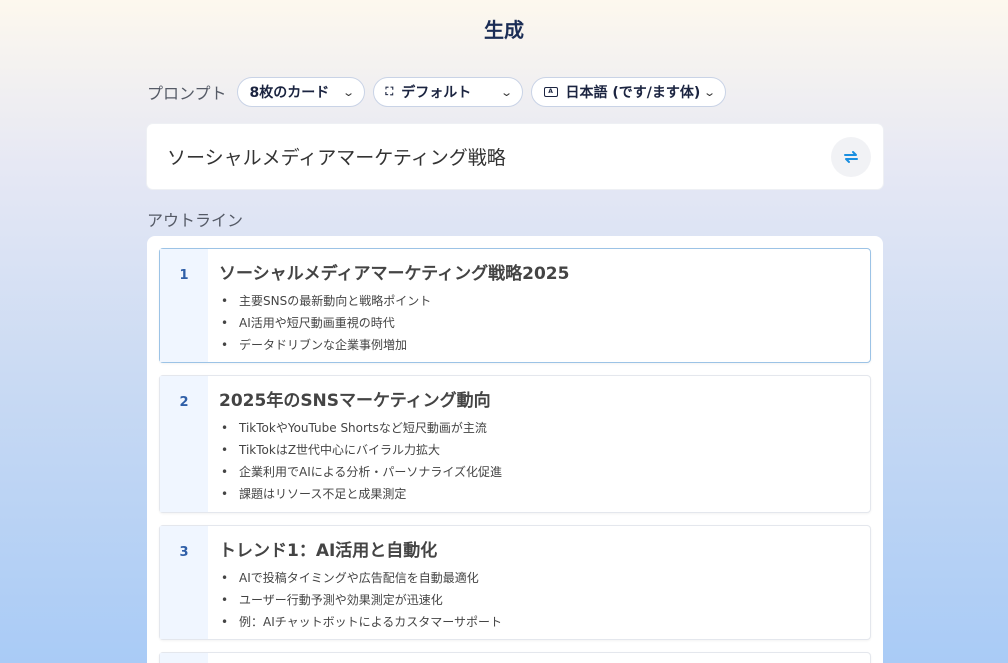 The height and width of the screenshot is (663, 1008). Describe the element at coordinates (515, 156) in the screenshot. I see `topic-input: ソーシャルメディアマーケティング戦略` at that location.